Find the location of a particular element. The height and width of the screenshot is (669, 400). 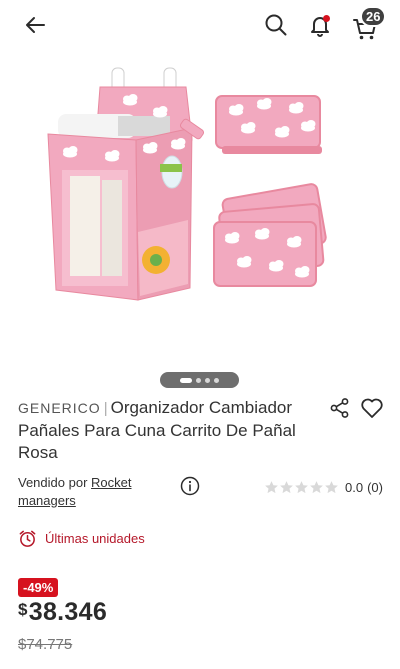

seller-info-button is located at coordinates (190, 486).